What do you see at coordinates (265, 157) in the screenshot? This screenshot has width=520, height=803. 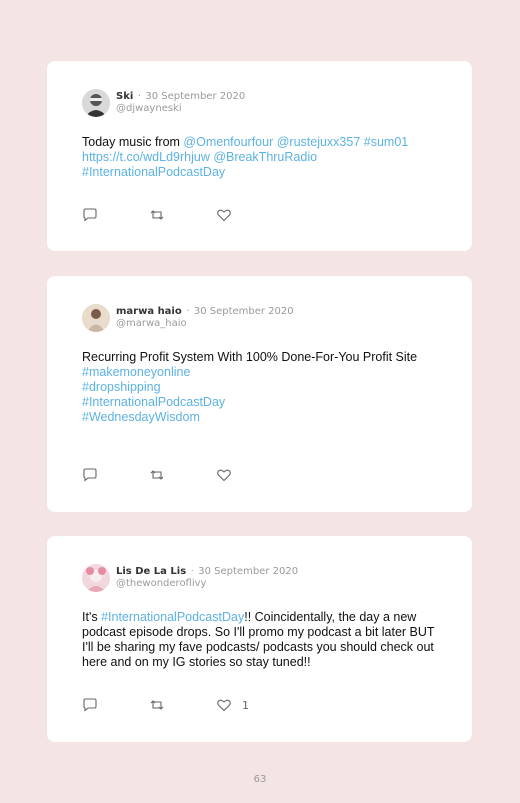 I see `mention-link: @BreakThruRadio` at bounding box center [265, 157].